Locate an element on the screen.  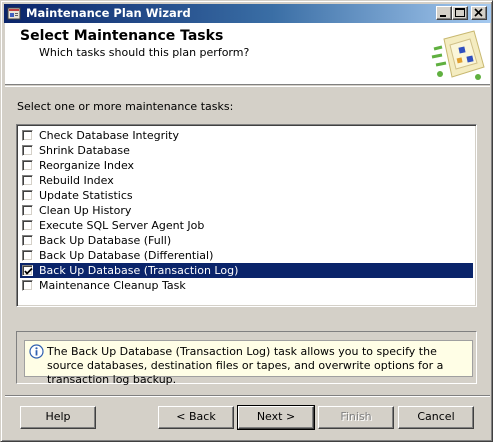
help-button: Help is located at coordinates (58, 417).